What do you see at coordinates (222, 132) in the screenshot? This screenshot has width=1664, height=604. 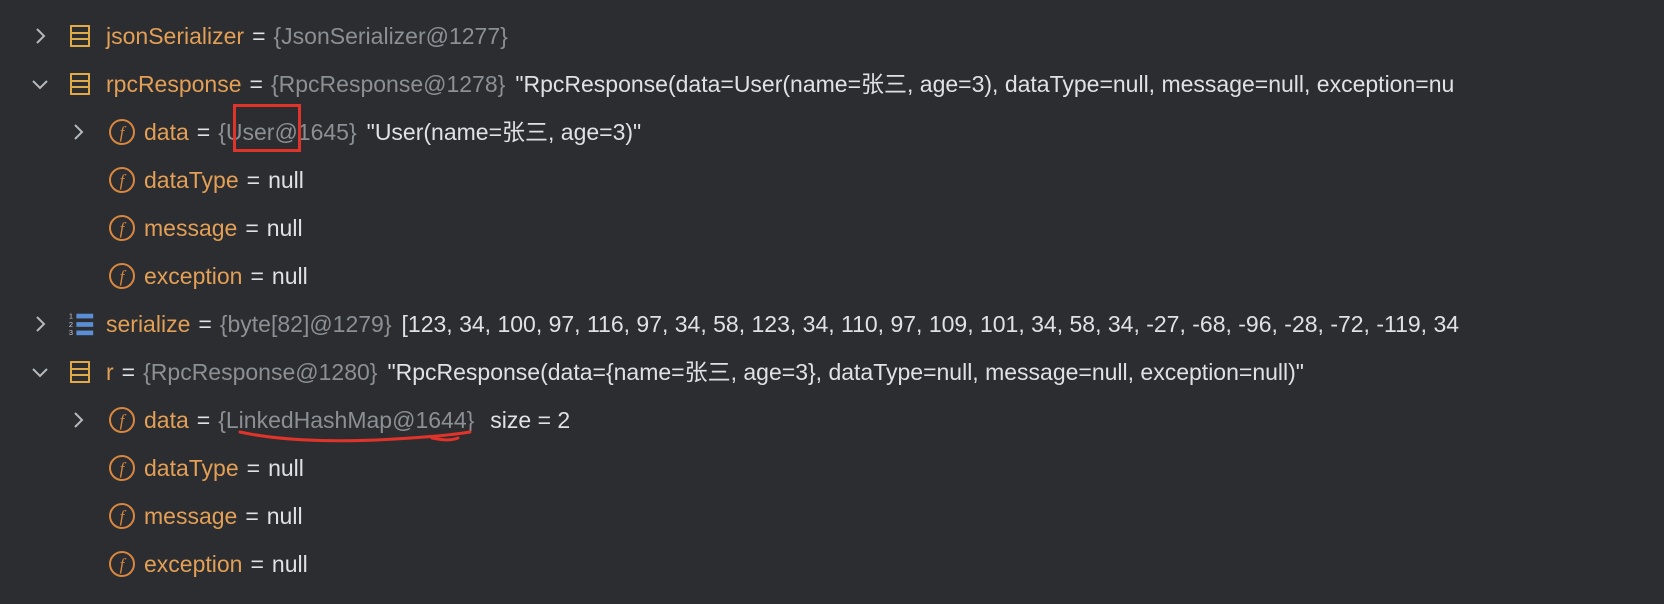 I see `field-type-prefix: {` at bounding box center [222, 132].